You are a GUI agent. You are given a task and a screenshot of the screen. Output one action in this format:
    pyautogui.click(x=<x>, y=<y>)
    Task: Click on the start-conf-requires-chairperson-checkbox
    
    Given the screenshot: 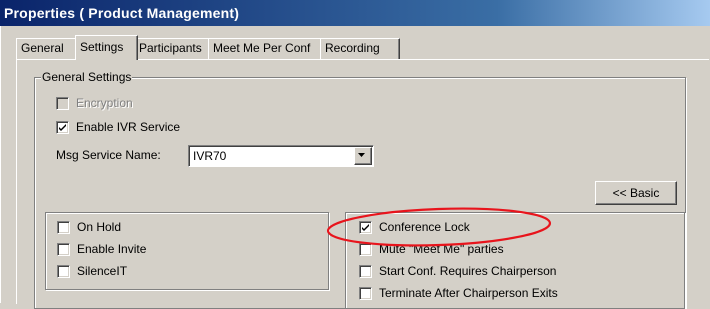 What is the action you would take?
    pyautogui.click(x=365, y=271)
    